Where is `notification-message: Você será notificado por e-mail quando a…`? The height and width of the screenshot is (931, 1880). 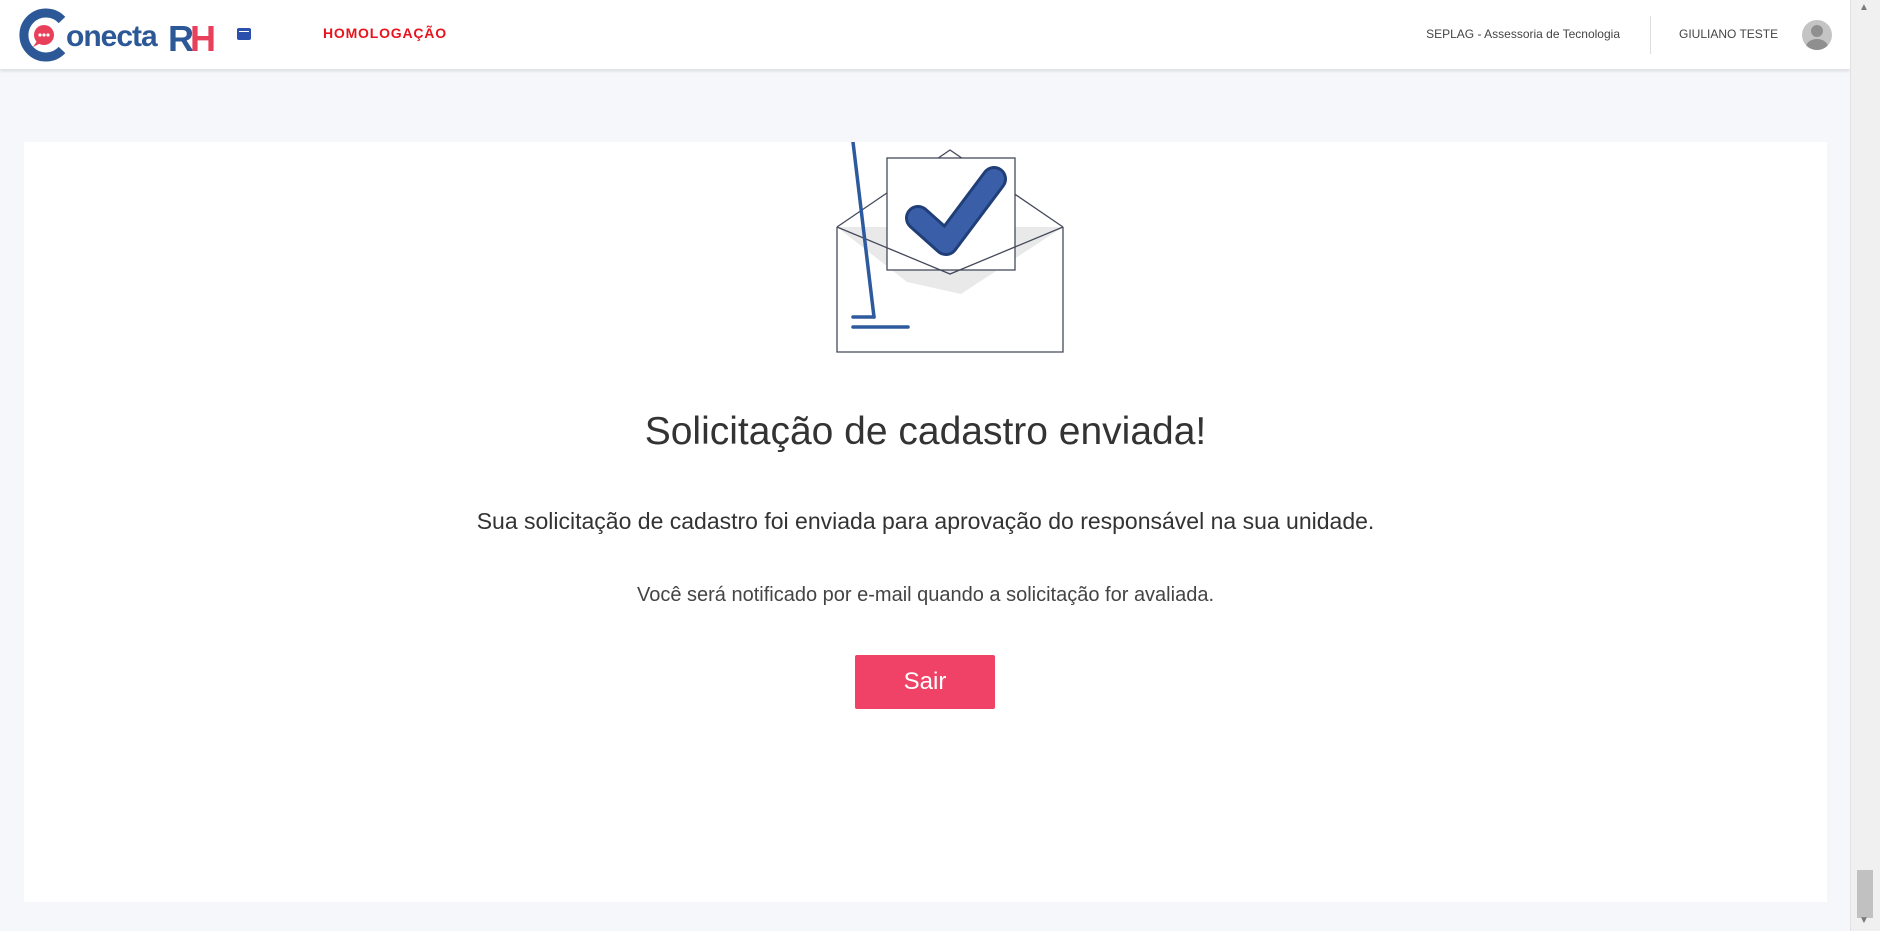
notification-message: Você será notificado por e-mail quando a… is located at coordinates (925, 595).